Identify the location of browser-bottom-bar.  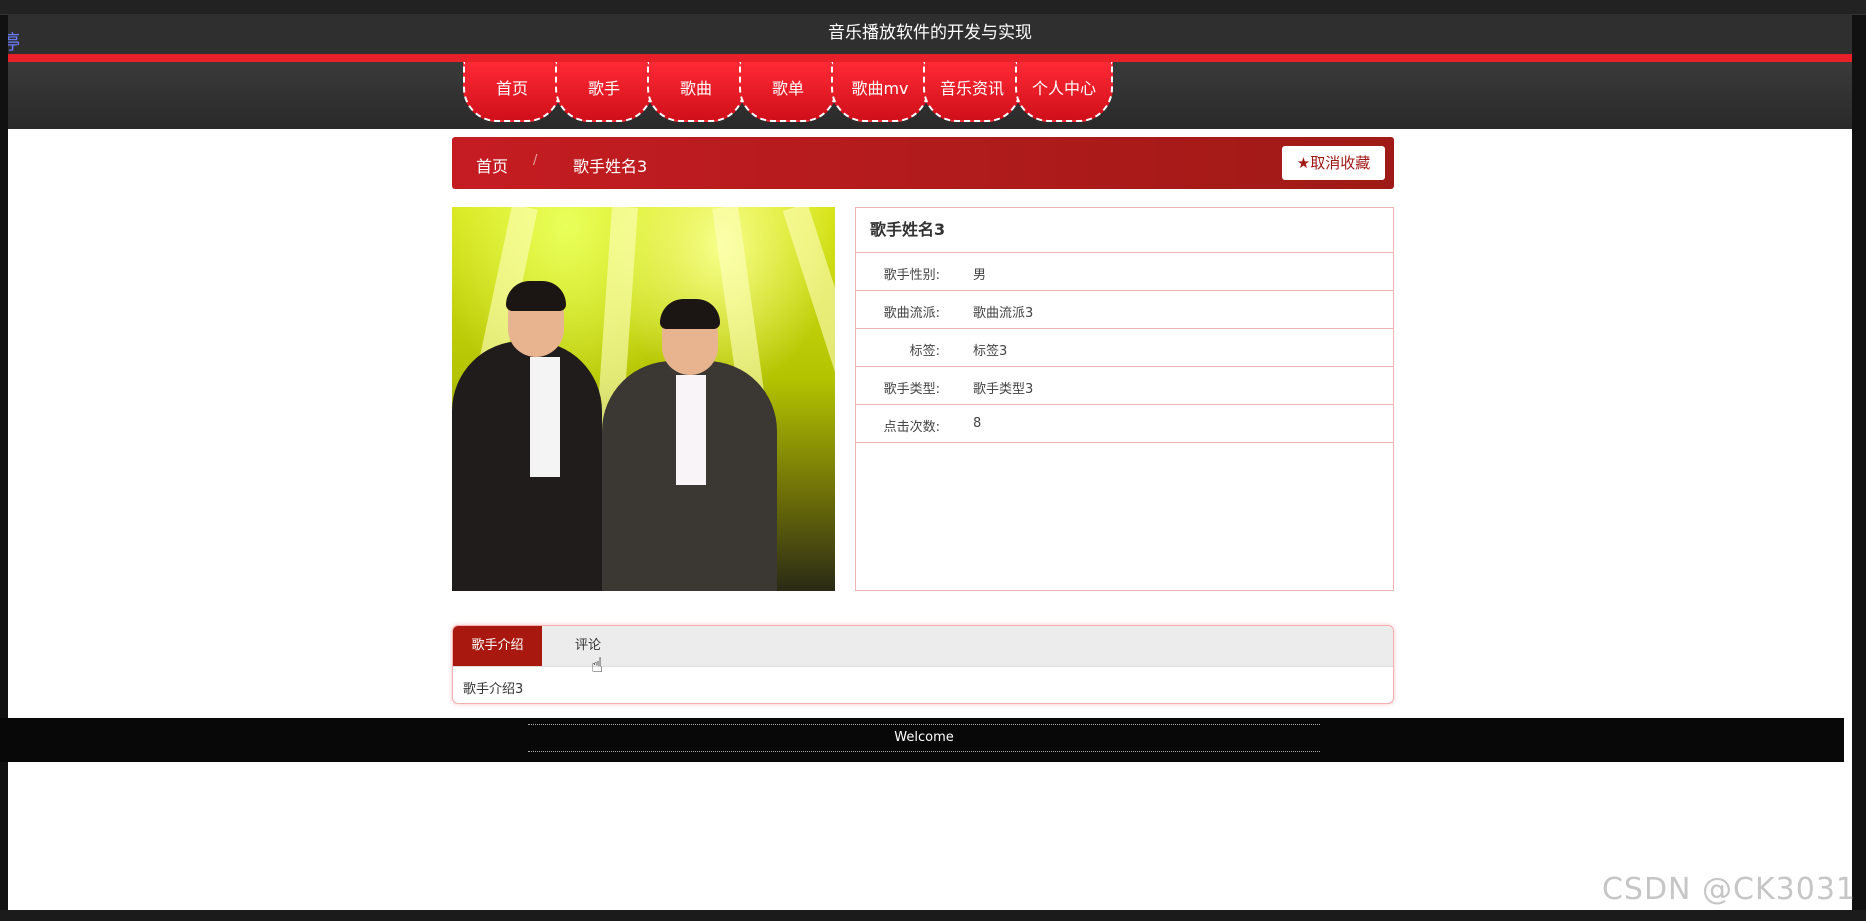
(933, 915).